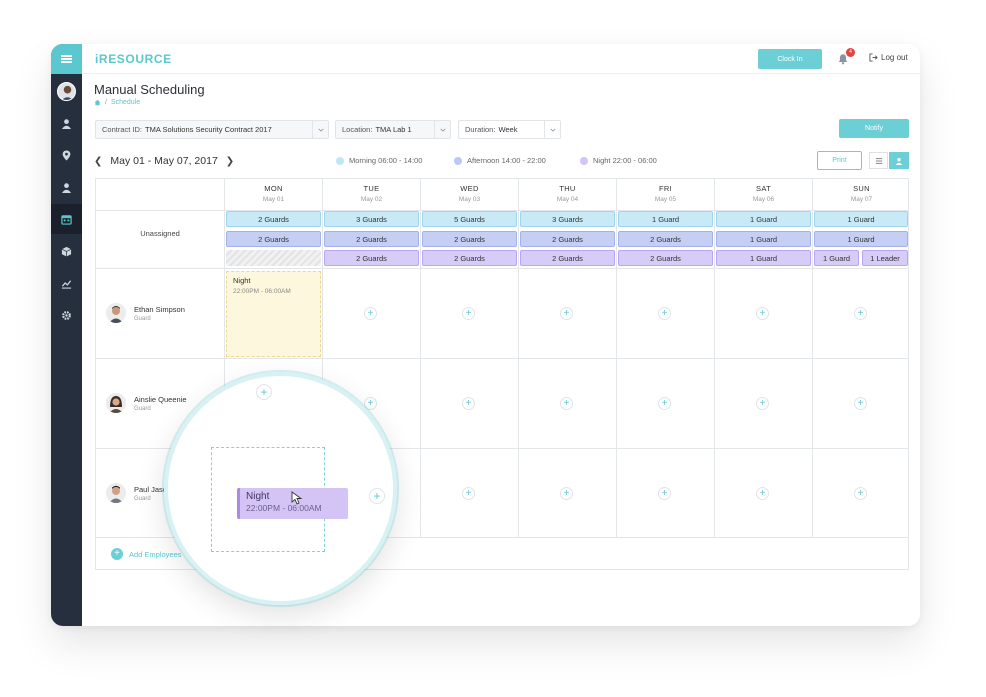 The height and width of the screenshot is (697, 986). What do you see at coordinates (66, 219) in the screenshot?
I see `calendar-icon` at bounding box center [66, 219].